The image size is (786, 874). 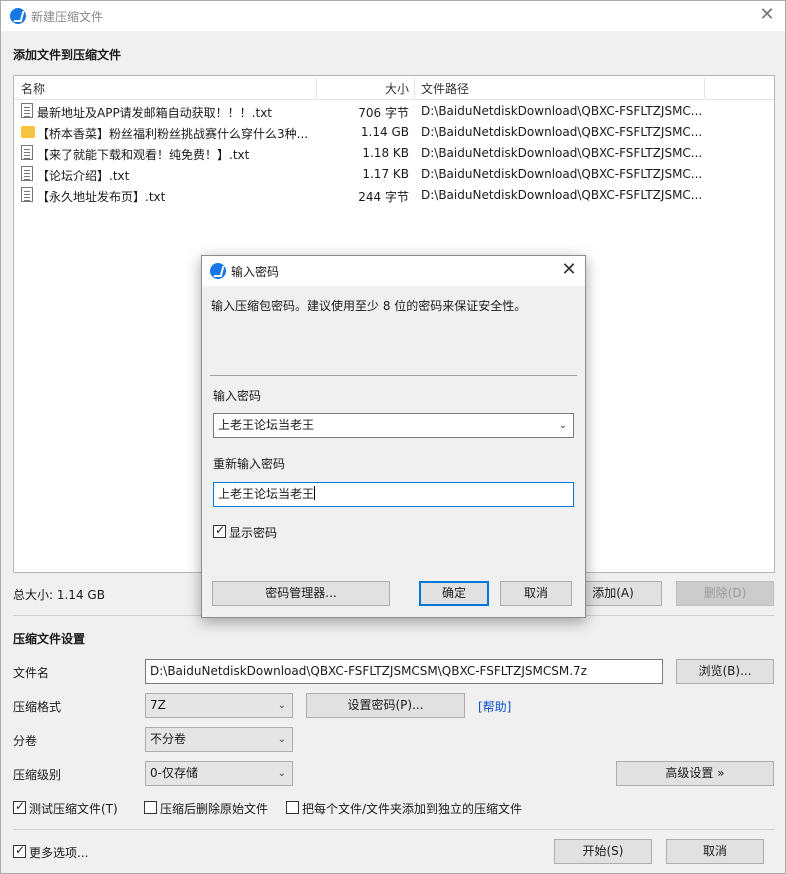 What do you see at coordinates (725, 593) in the screenshot?
I see `delete-button: 删除(D)` at bounding box center [725, 593].